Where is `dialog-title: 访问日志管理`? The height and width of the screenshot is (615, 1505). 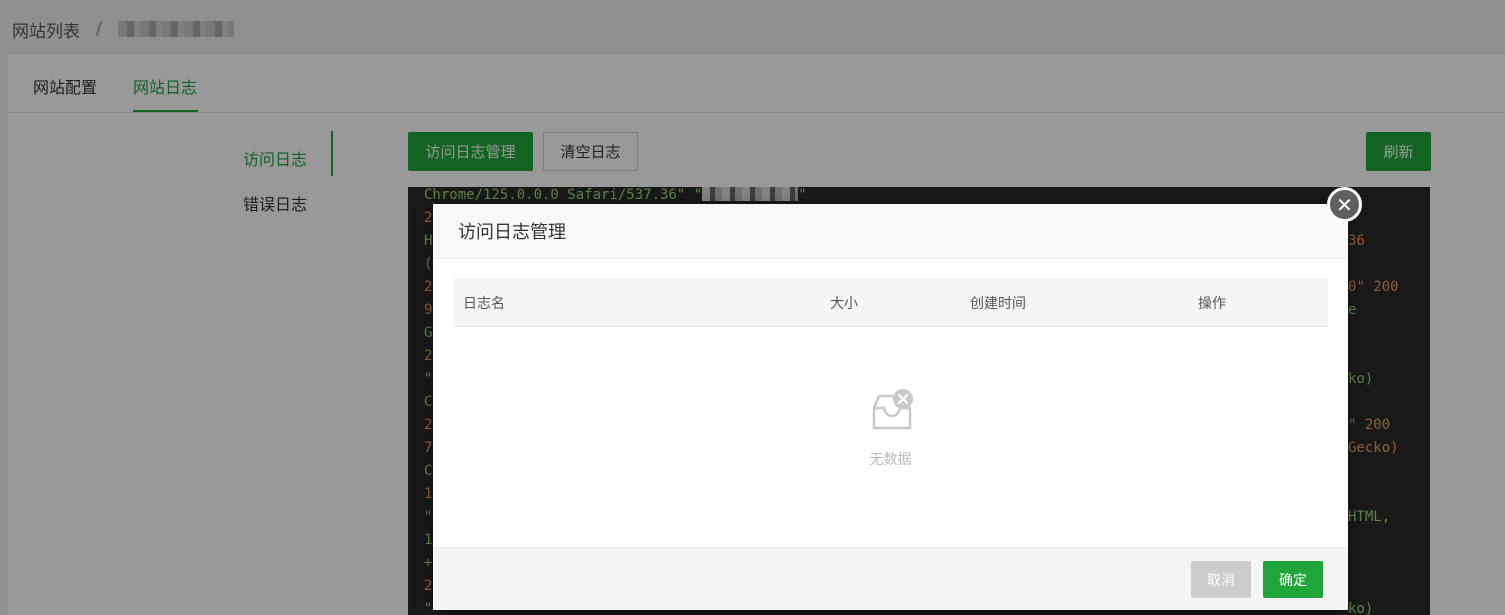
dialog-title: 访问日志管理 is located at coordinates (512, 232).